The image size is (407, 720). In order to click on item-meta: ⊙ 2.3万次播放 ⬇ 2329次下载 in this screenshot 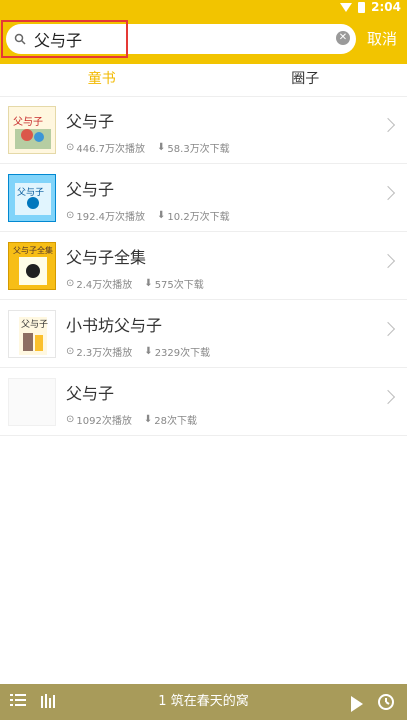, I will do `click(138, 351)`.